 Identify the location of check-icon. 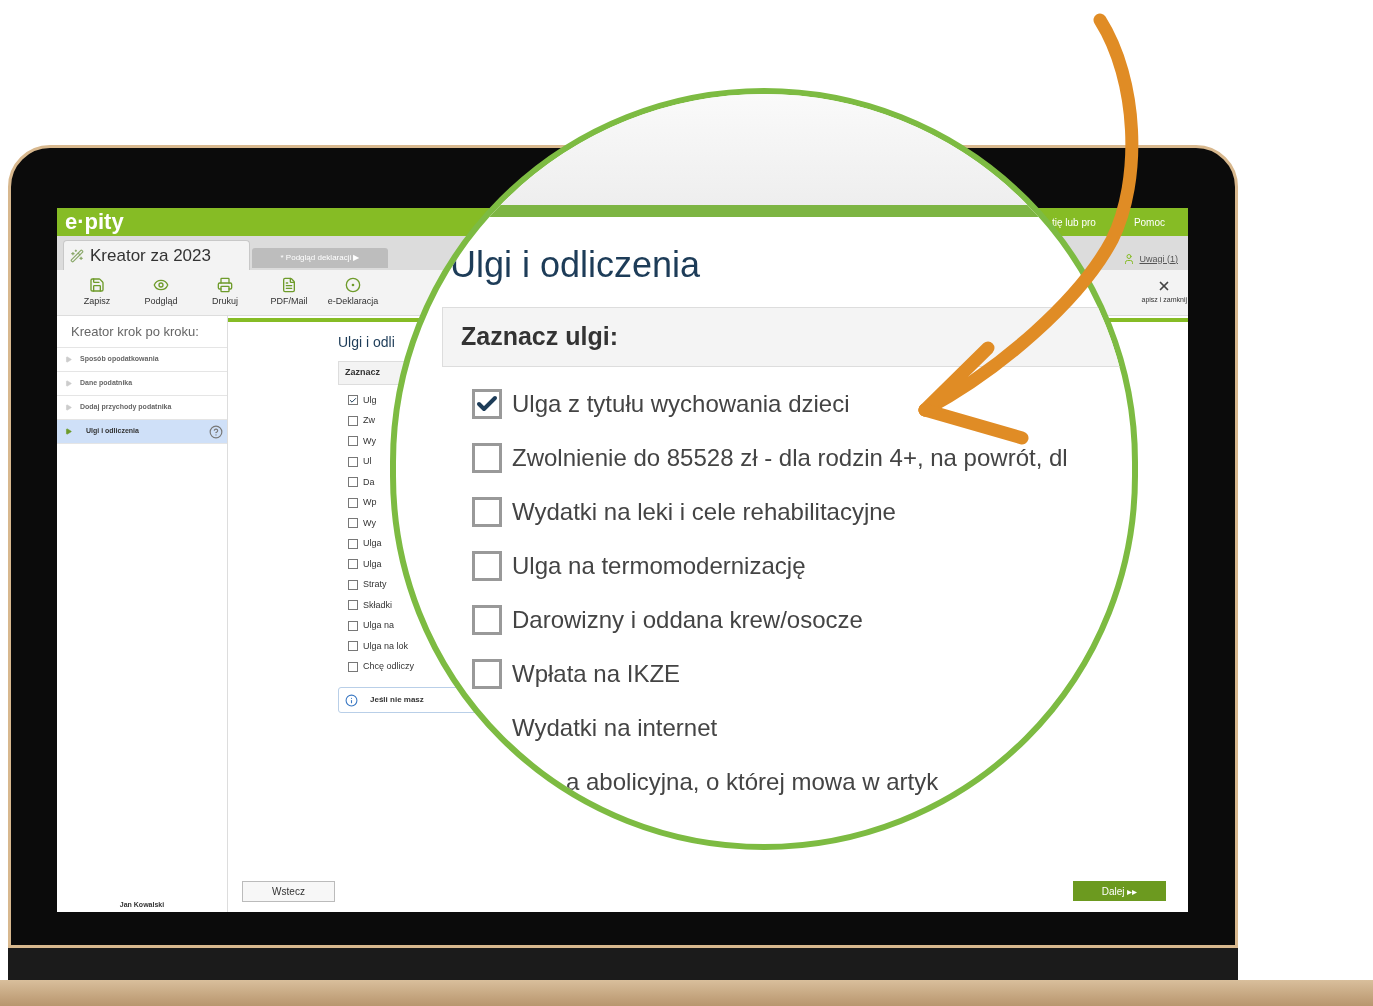
(353, 400).